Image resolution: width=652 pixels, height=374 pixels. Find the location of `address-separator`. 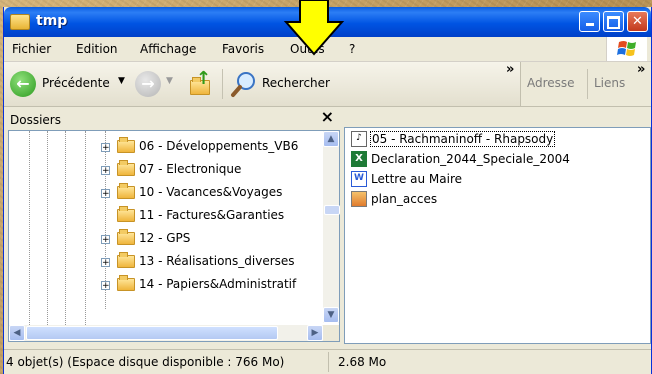

address-separator is located at coordinates (587, 84).